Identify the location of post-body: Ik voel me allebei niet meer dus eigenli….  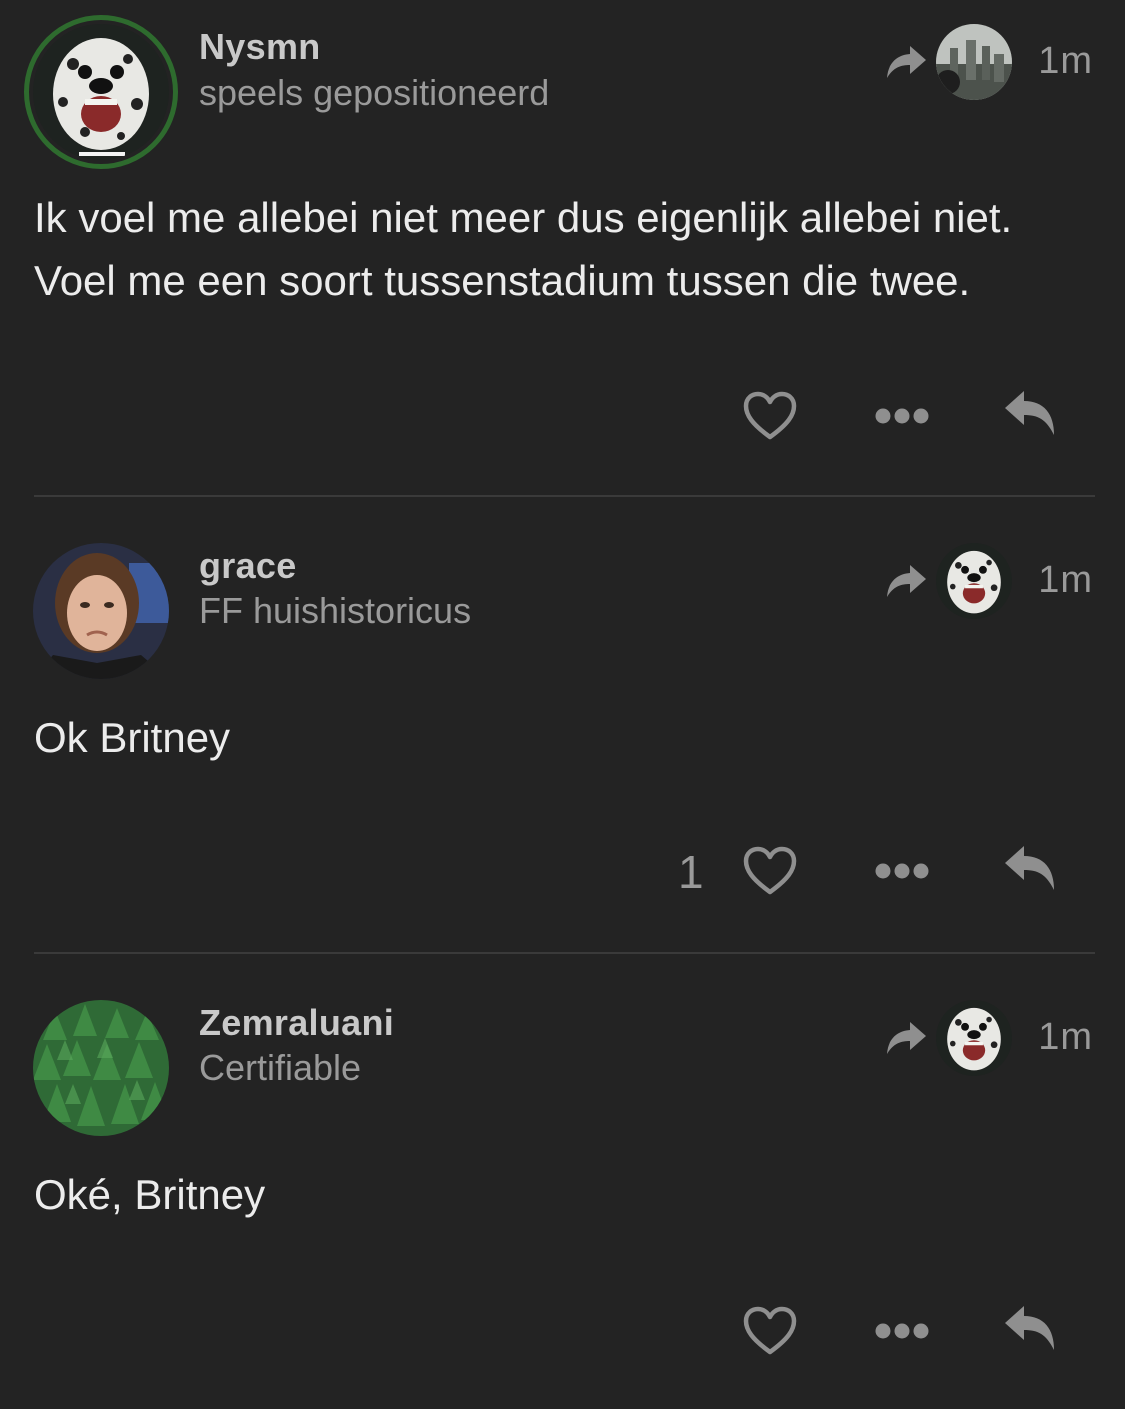
(523, 249).